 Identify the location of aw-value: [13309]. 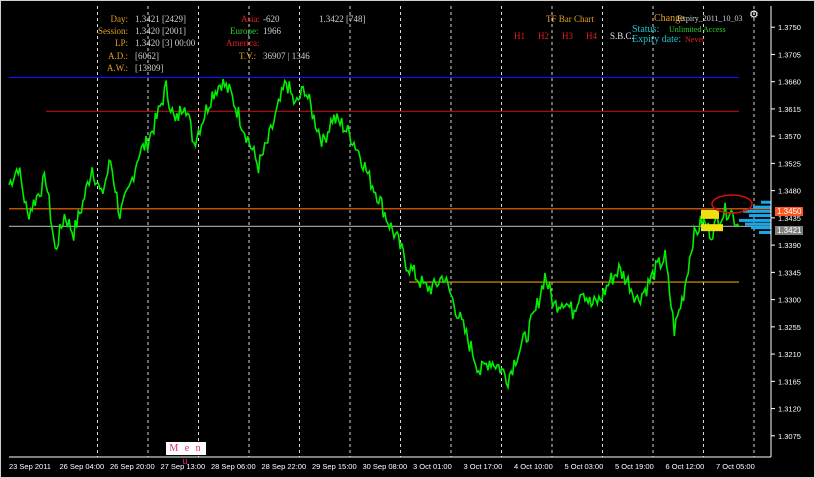
(149, 68).